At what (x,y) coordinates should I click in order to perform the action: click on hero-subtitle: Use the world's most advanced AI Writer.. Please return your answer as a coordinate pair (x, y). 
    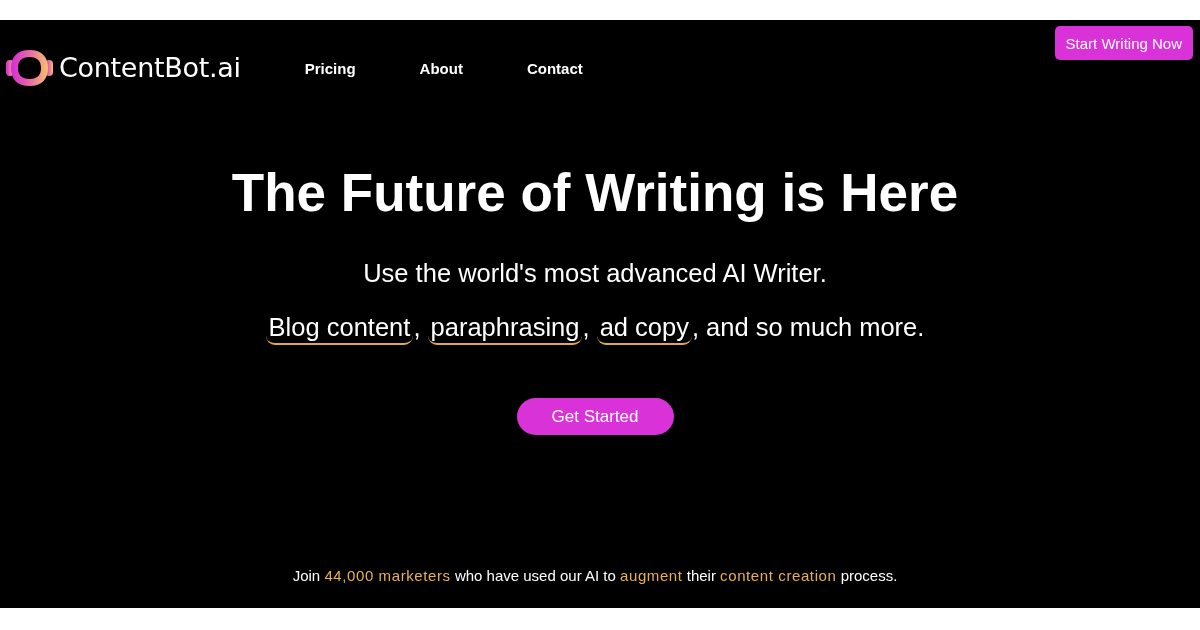
    Looking at the image, I should click on (595, 273).